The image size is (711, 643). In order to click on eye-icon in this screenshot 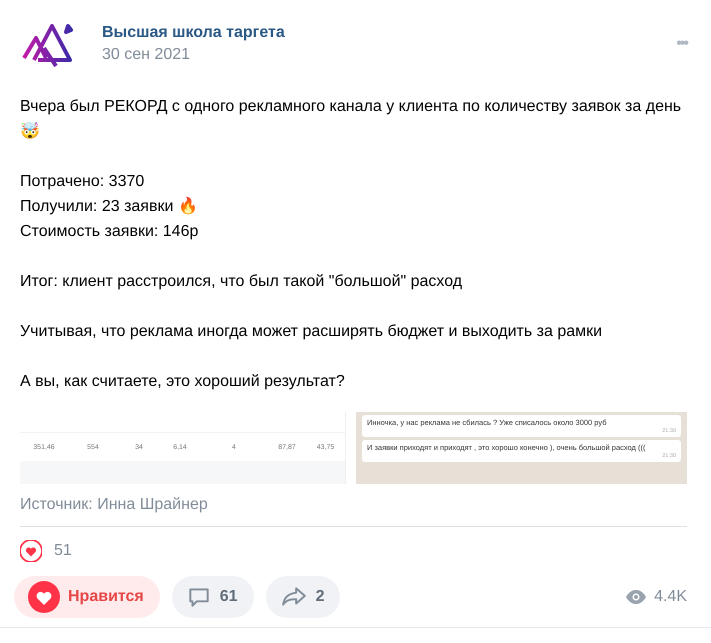, I will do `click(636, 597)`.